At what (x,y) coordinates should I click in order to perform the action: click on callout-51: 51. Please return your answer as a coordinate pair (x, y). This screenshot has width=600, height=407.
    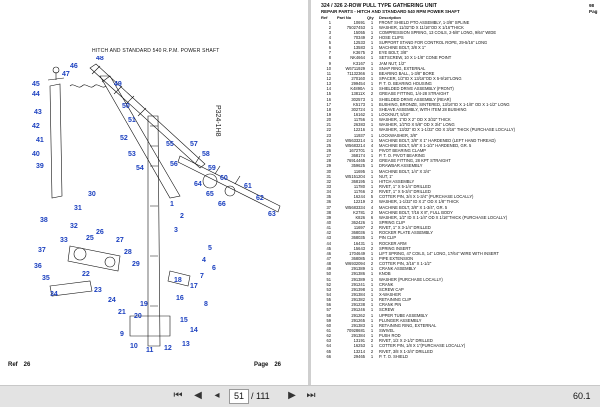
    Looking at the image, I should click on (132, 120).